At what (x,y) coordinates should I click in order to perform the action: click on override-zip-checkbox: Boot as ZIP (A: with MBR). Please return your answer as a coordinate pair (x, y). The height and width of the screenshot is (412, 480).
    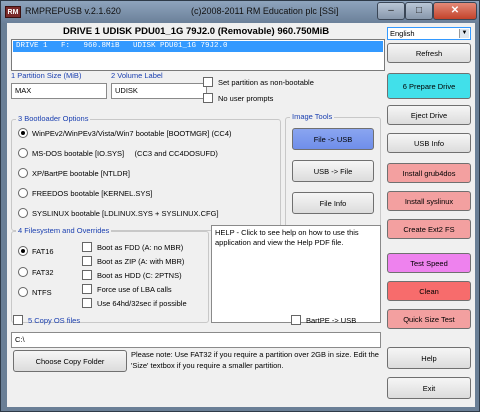
    Looking at the image, I should click on (133, 261).